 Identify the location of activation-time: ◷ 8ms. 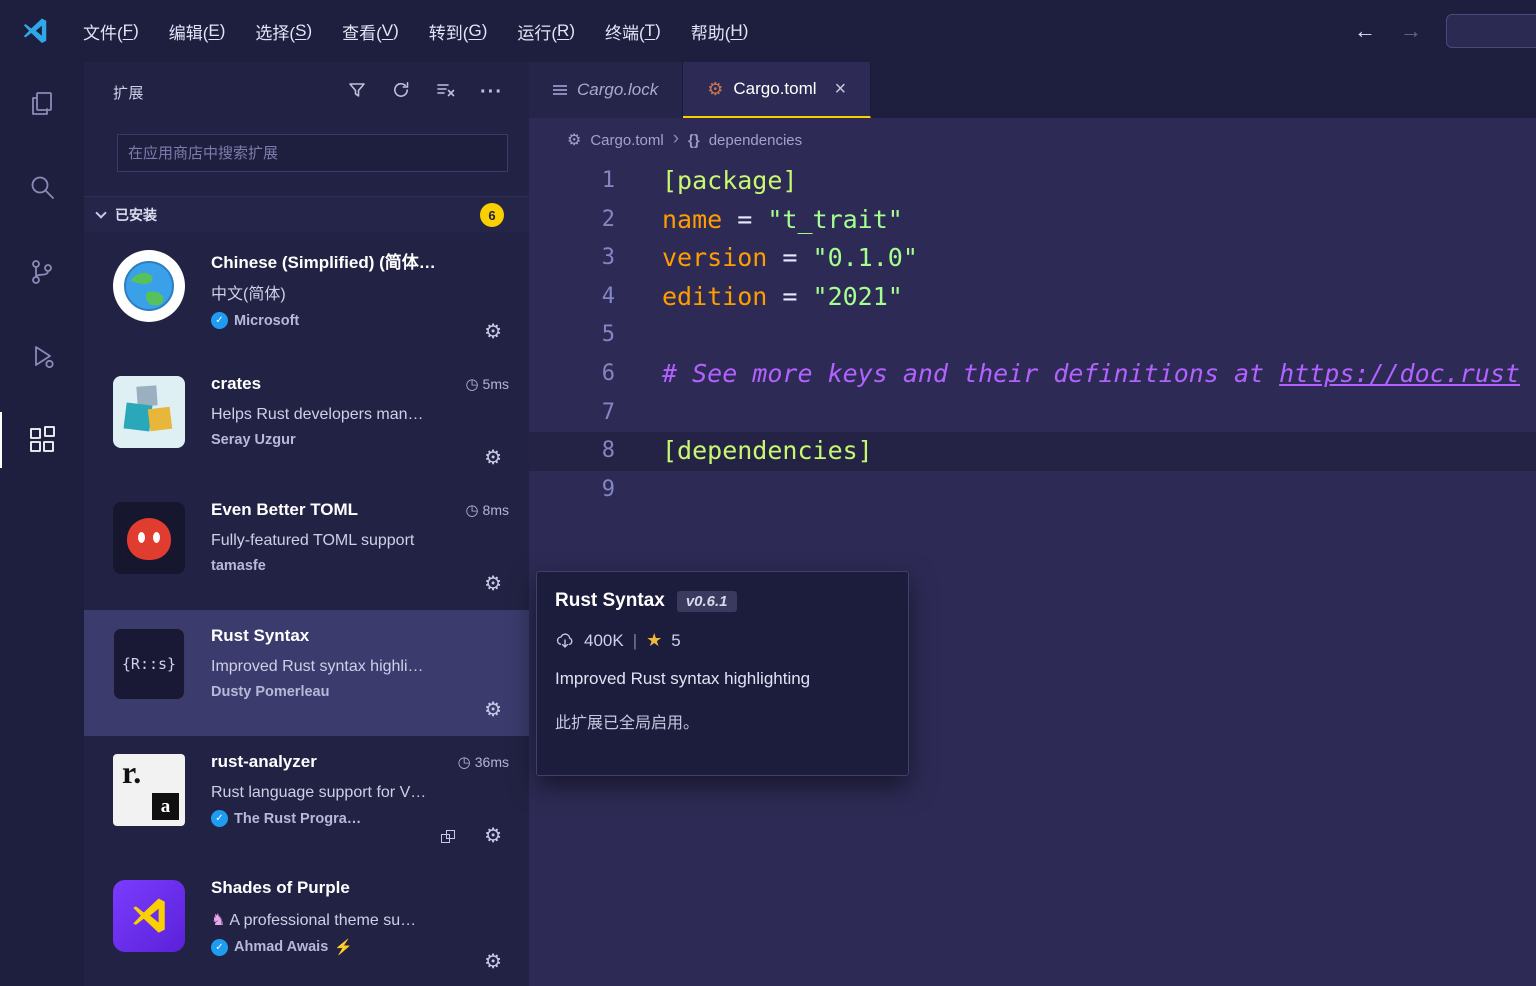
(487, 510).